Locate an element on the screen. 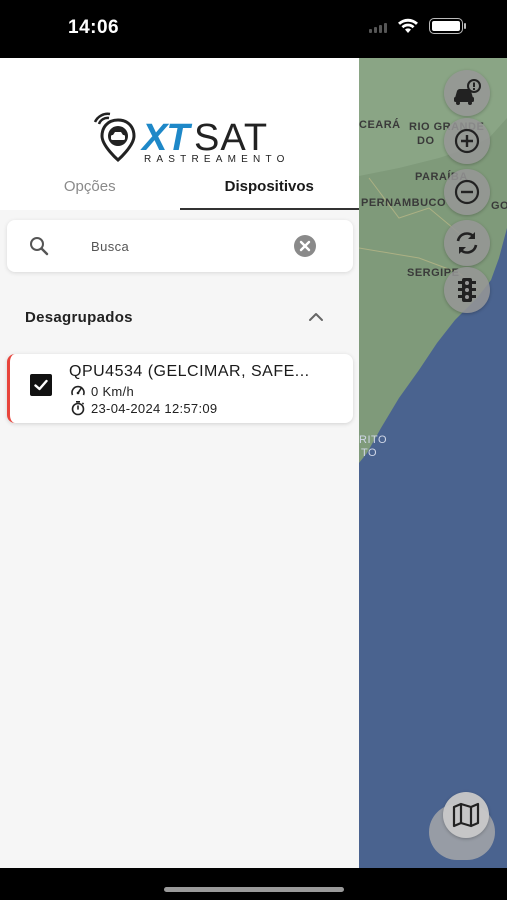 This screenshot has height=900, width=507. map-label-do: DO is located at coordinates (426, 141).